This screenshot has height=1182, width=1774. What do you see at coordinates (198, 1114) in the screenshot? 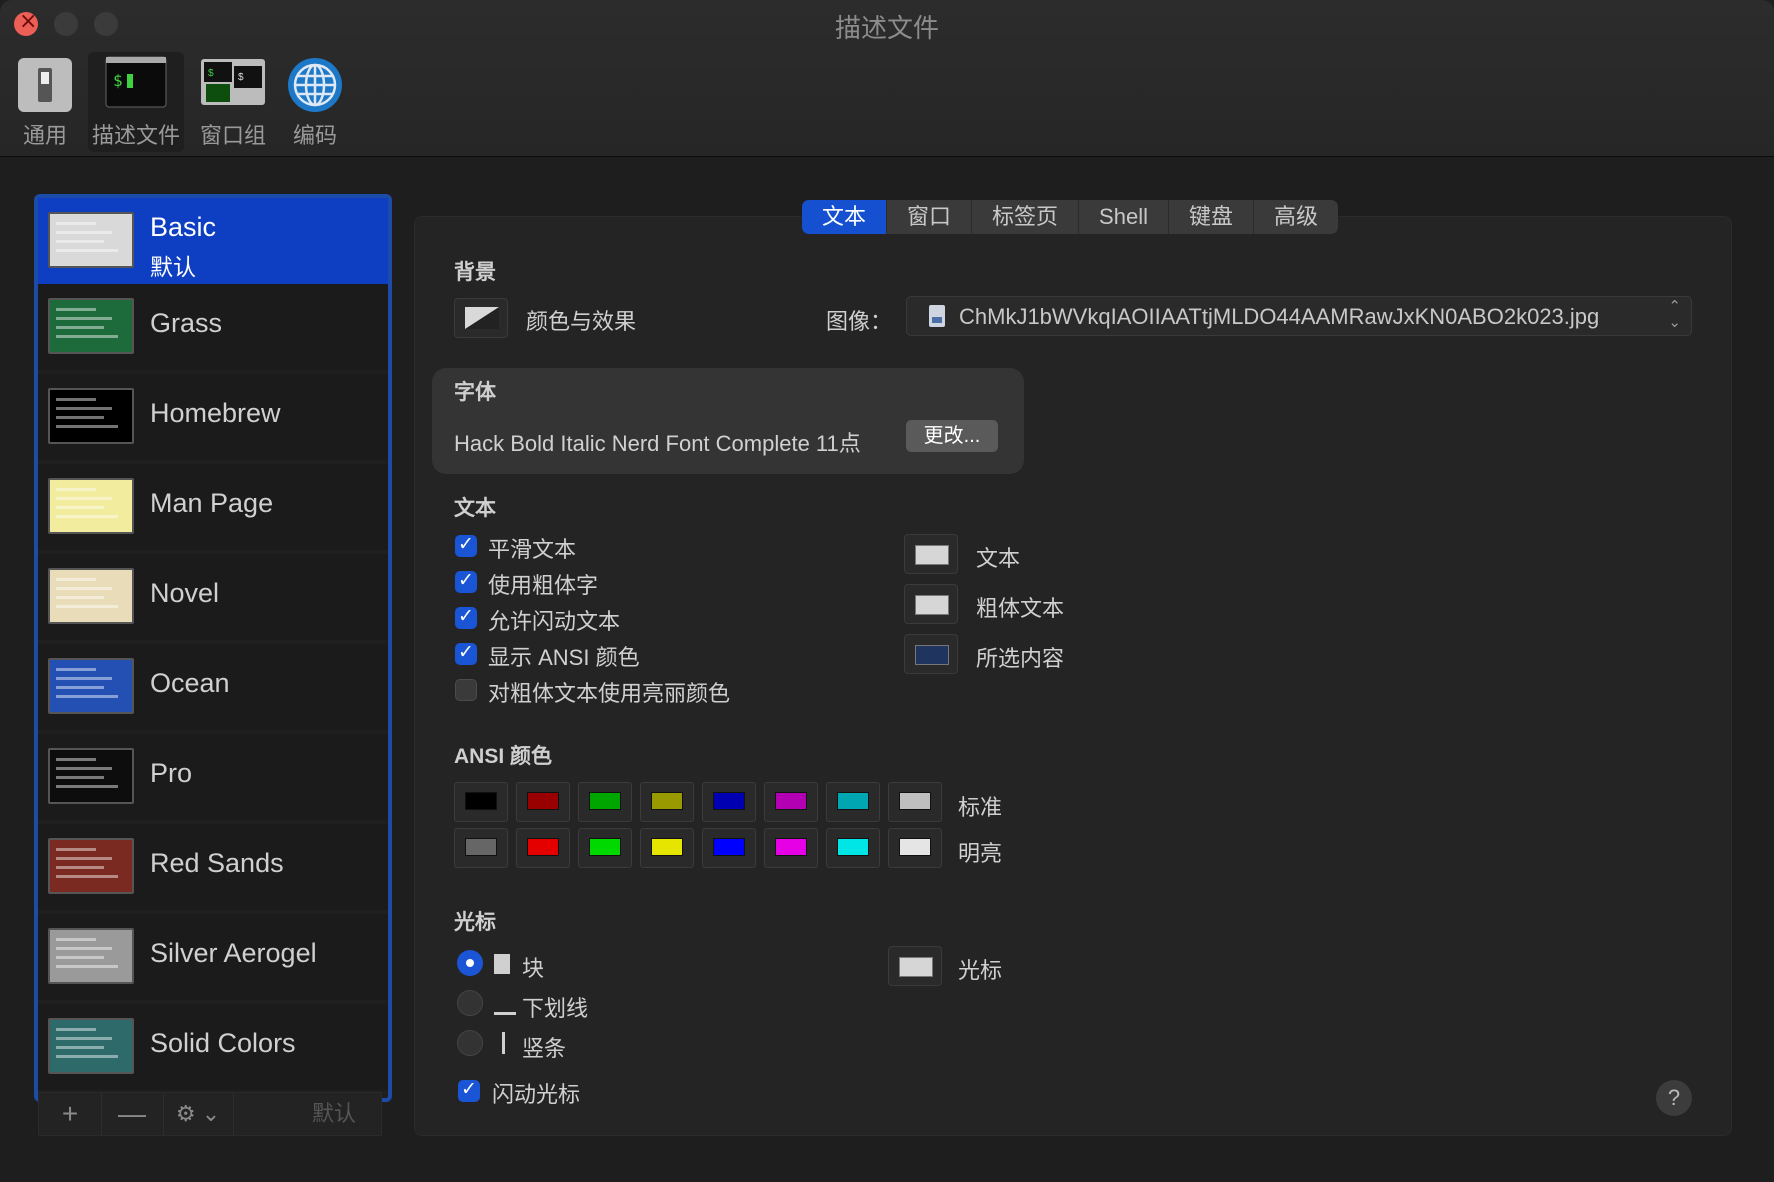
I see `gear-menu-button: ⚙ ⌄` at bounding box center [198, 1114].